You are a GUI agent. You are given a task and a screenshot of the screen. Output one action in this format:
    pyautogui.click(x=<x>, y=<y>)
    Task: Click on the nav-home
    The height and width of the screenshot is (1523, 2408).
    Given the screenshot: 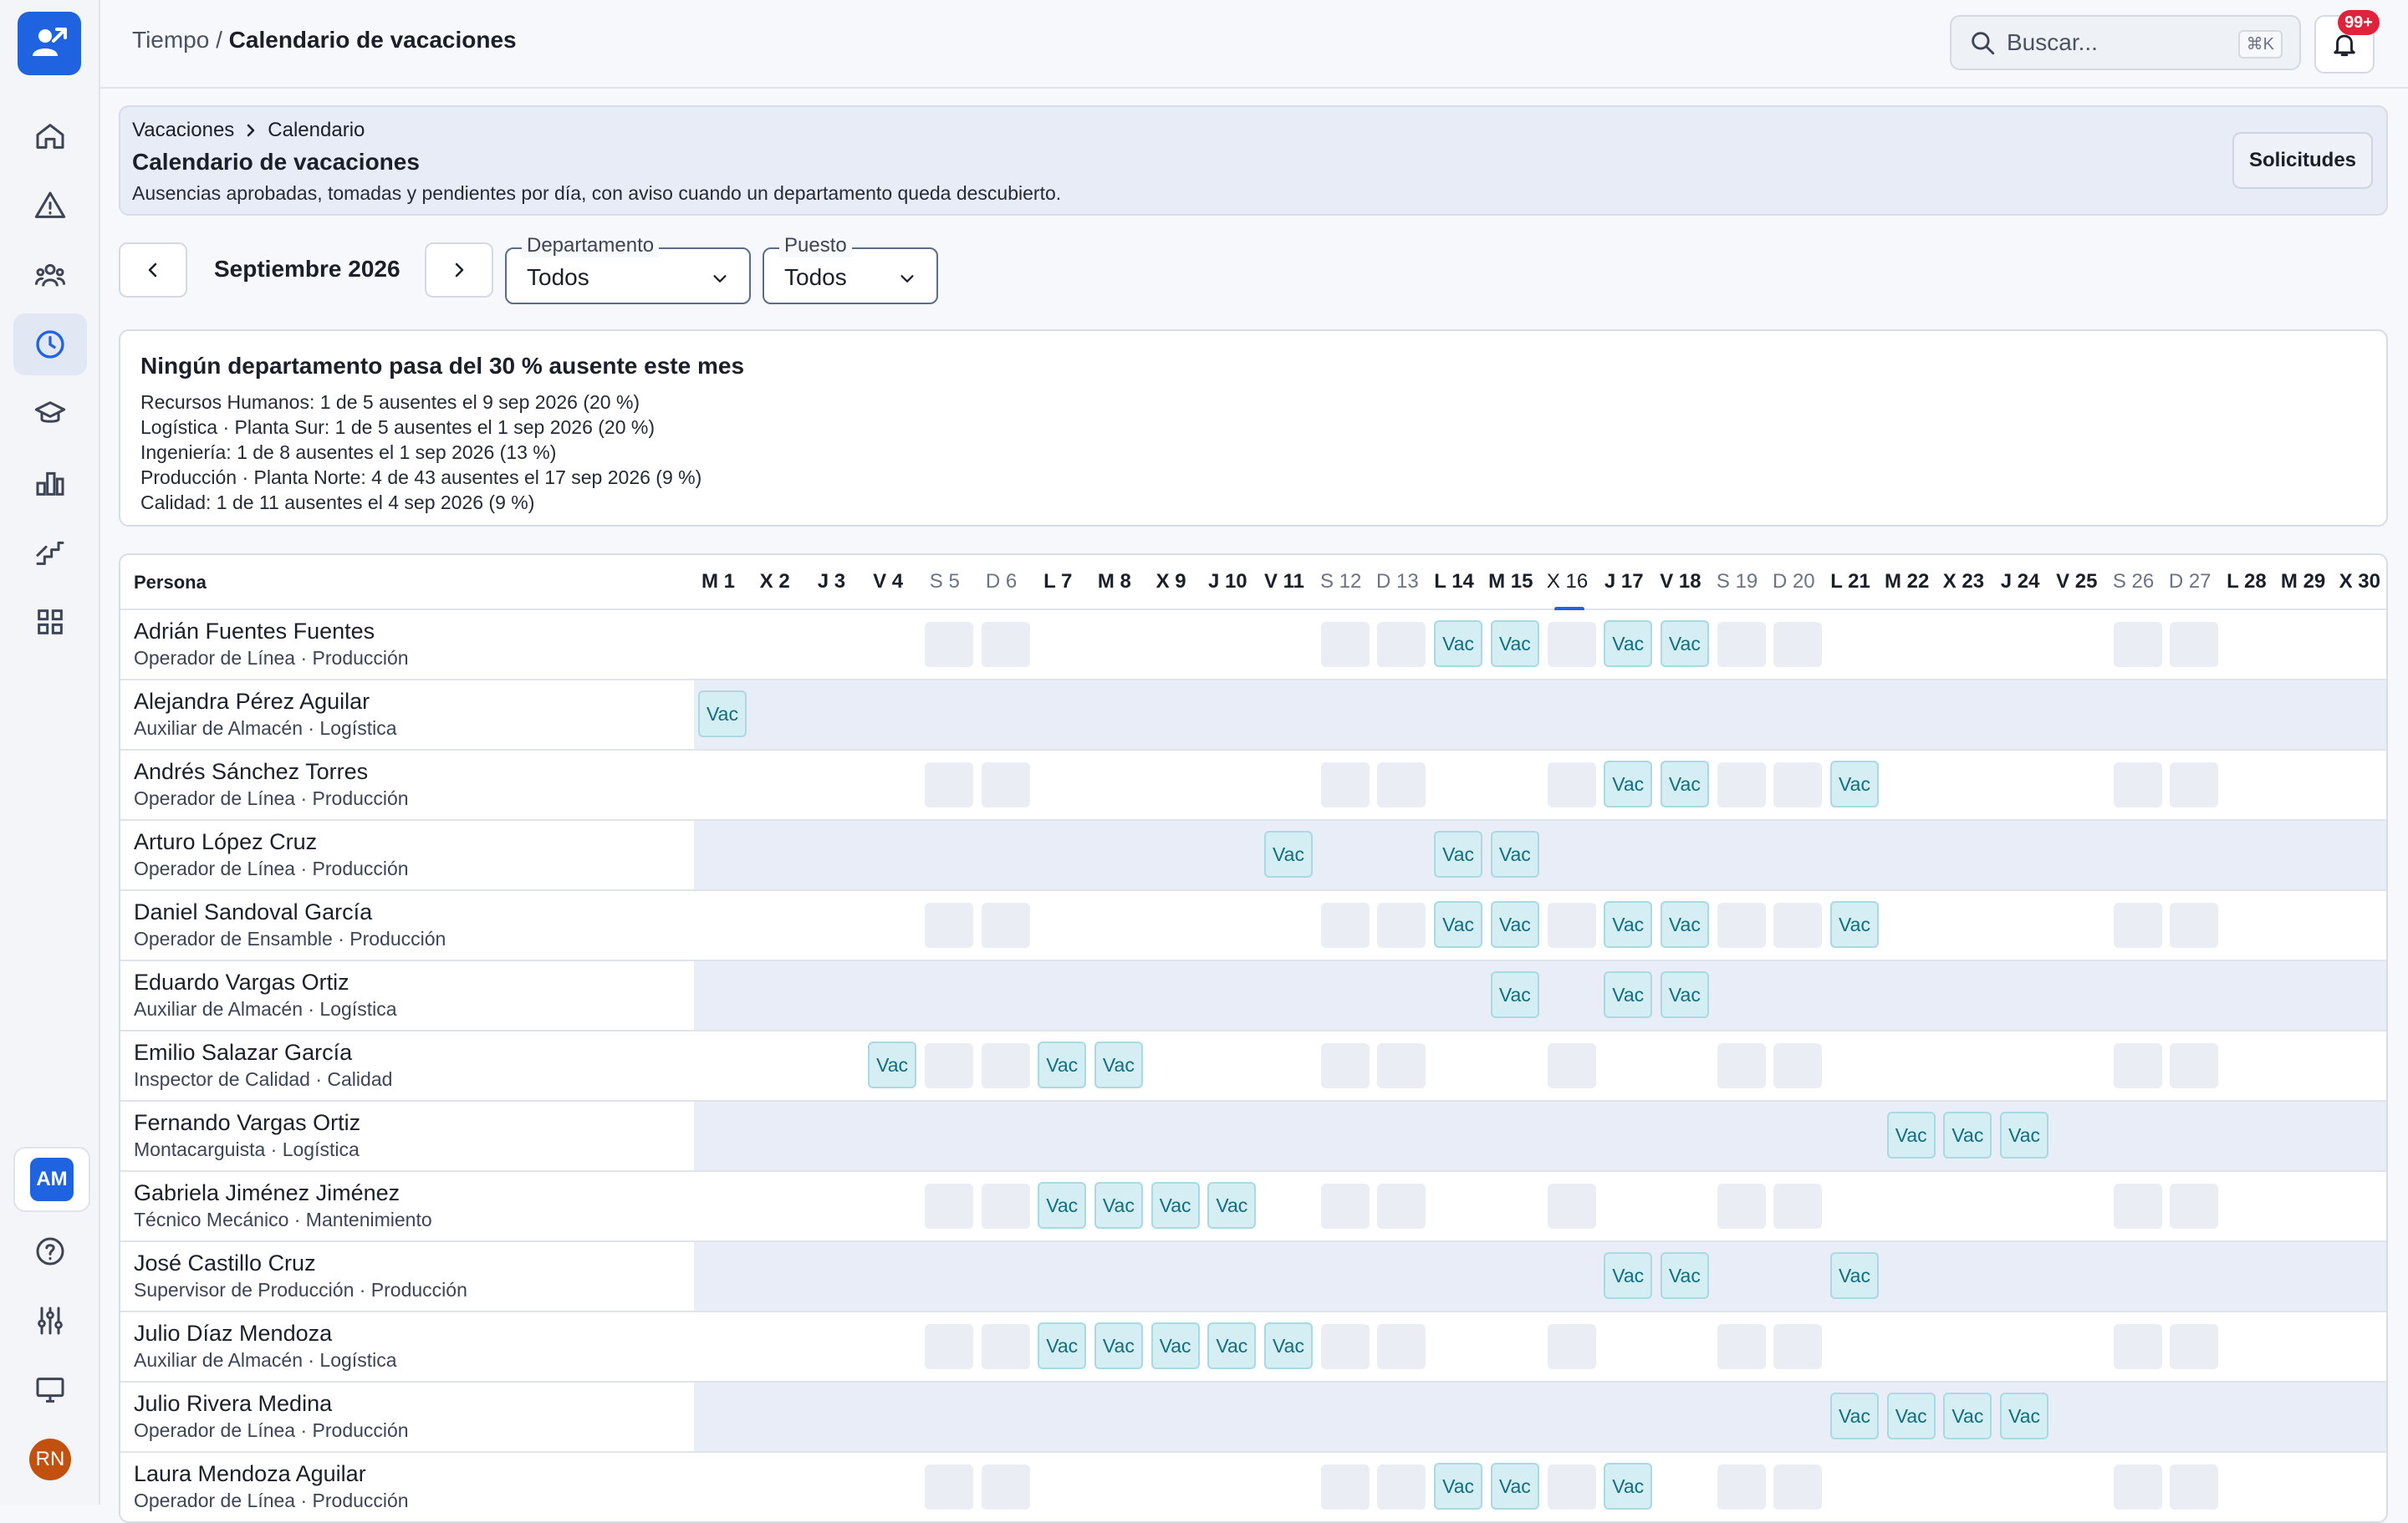 What is the action you would take?
    pyautogui.click(x=50, y=136)
    